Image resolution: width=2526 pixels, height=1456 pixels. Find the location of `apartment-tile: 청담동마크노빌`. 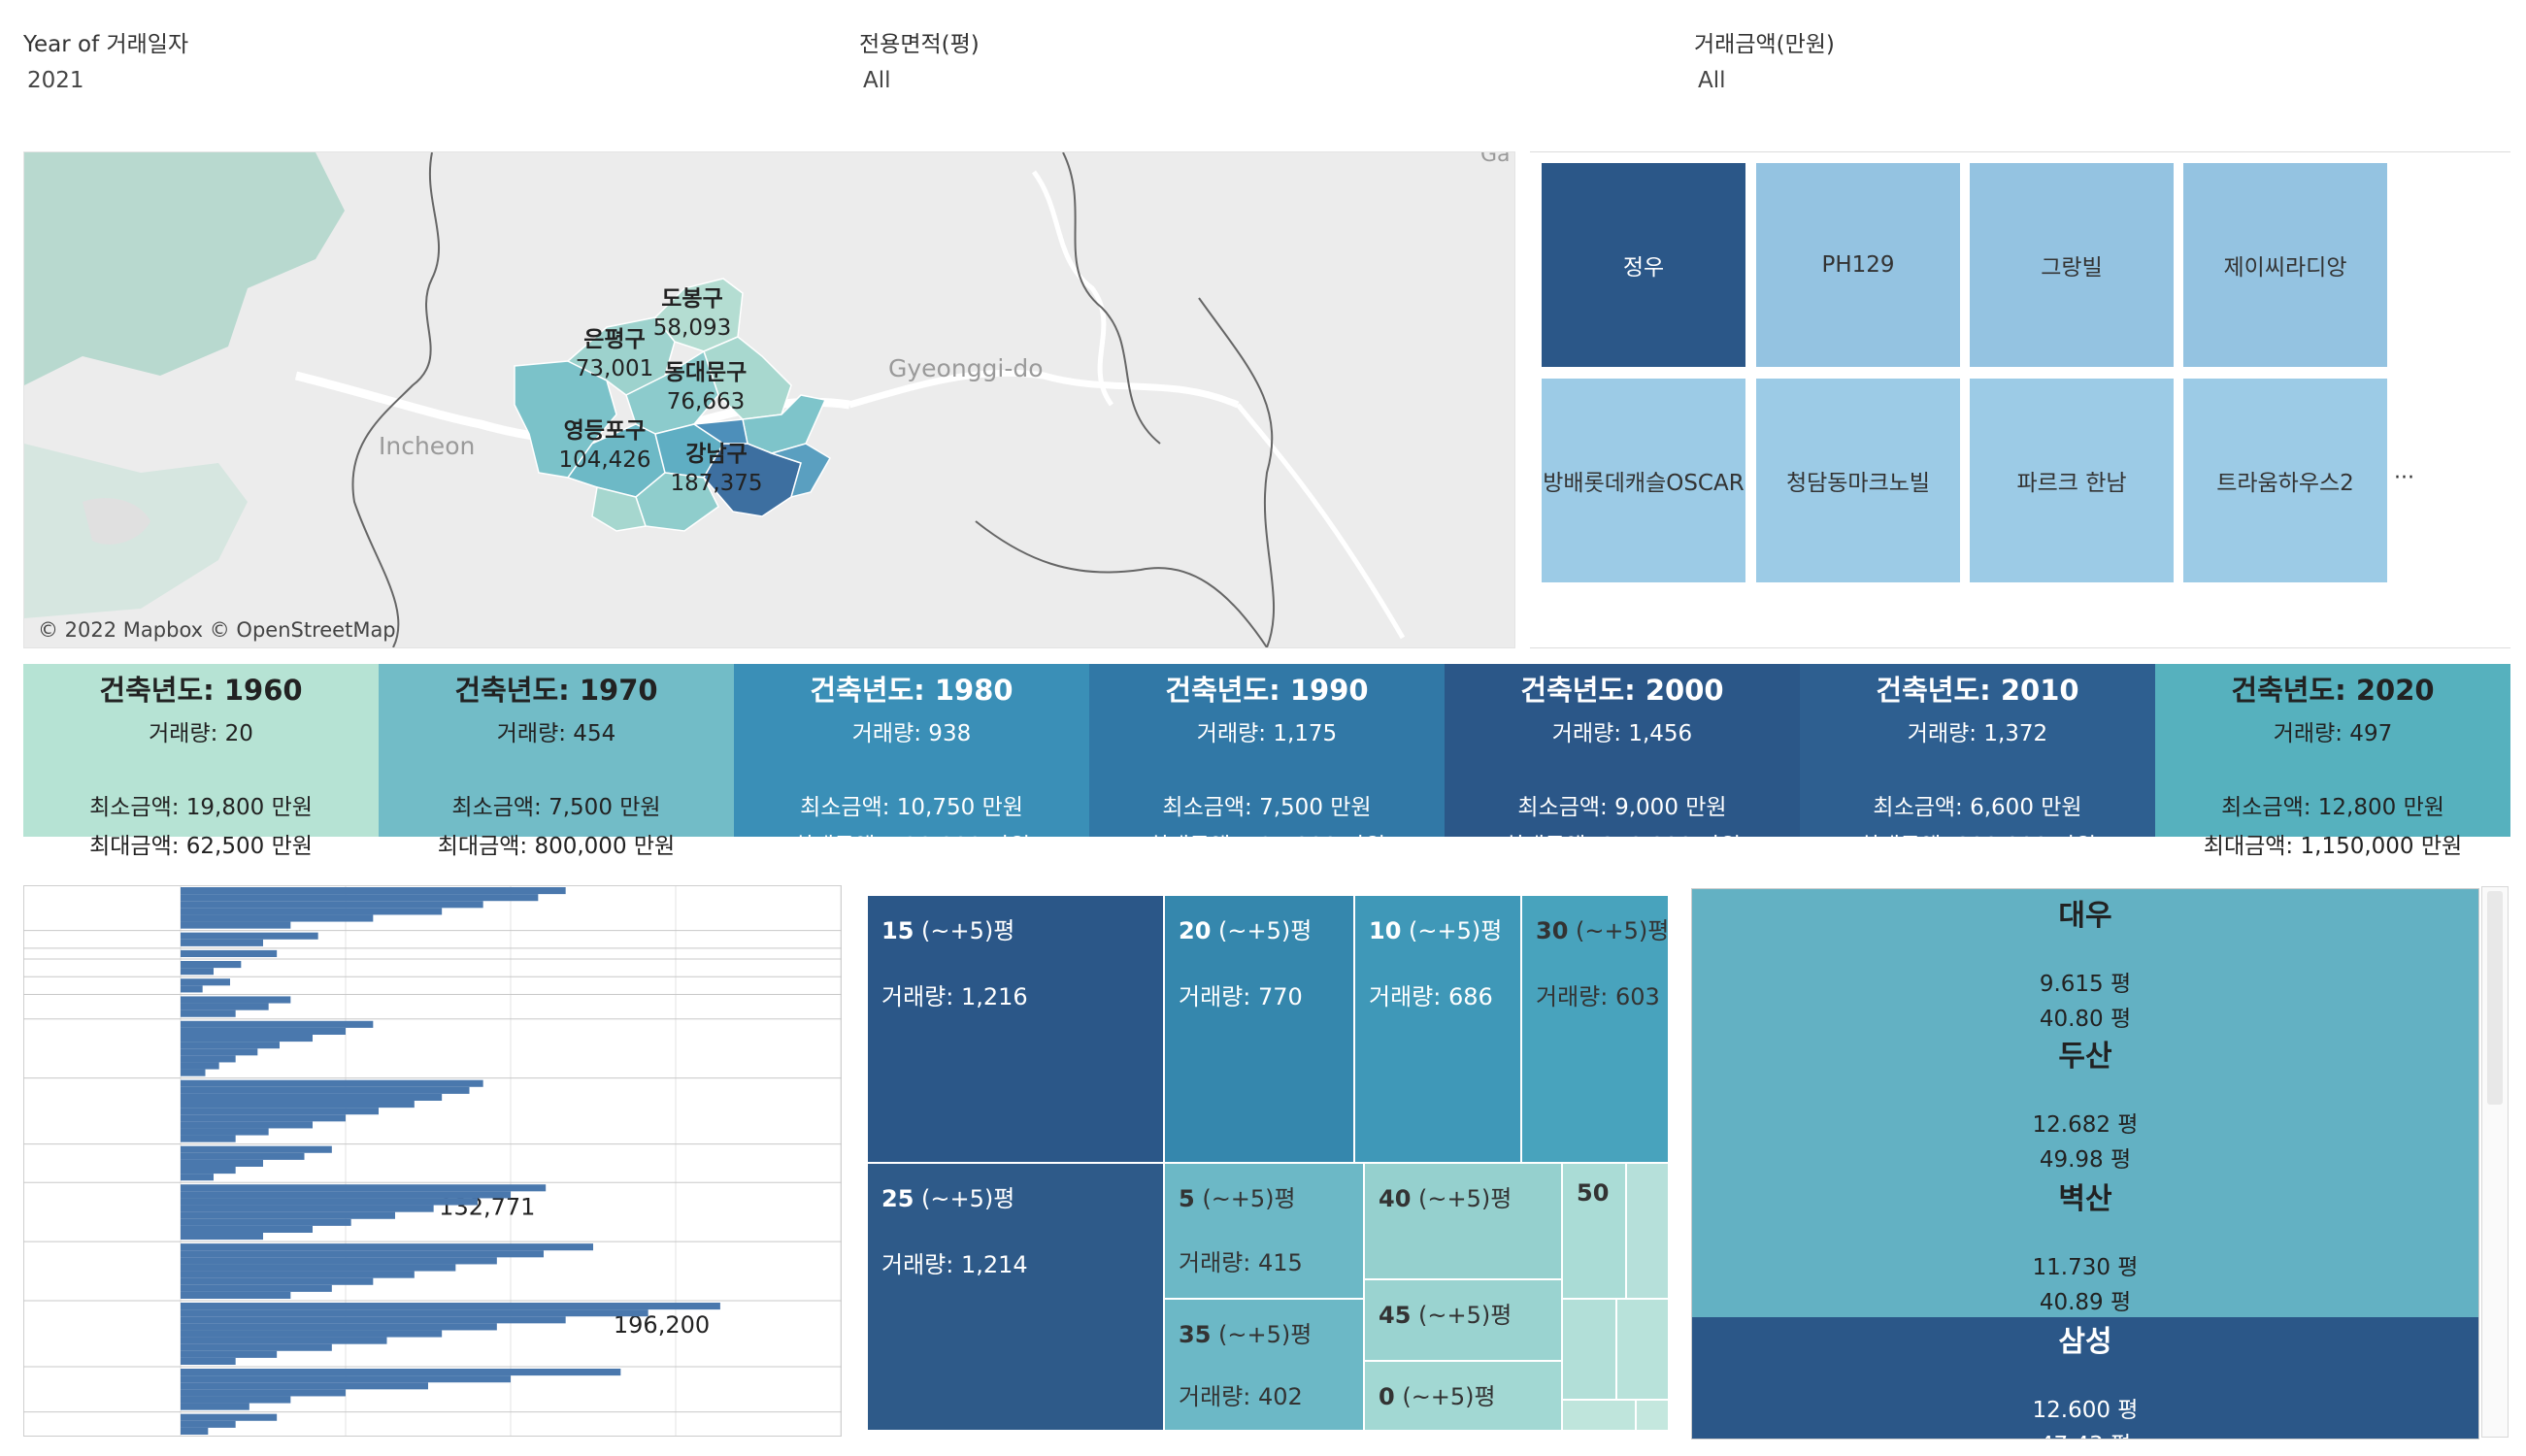

apartment-tile: 청담동마크노빌 is located at coordinates (1858, 480).